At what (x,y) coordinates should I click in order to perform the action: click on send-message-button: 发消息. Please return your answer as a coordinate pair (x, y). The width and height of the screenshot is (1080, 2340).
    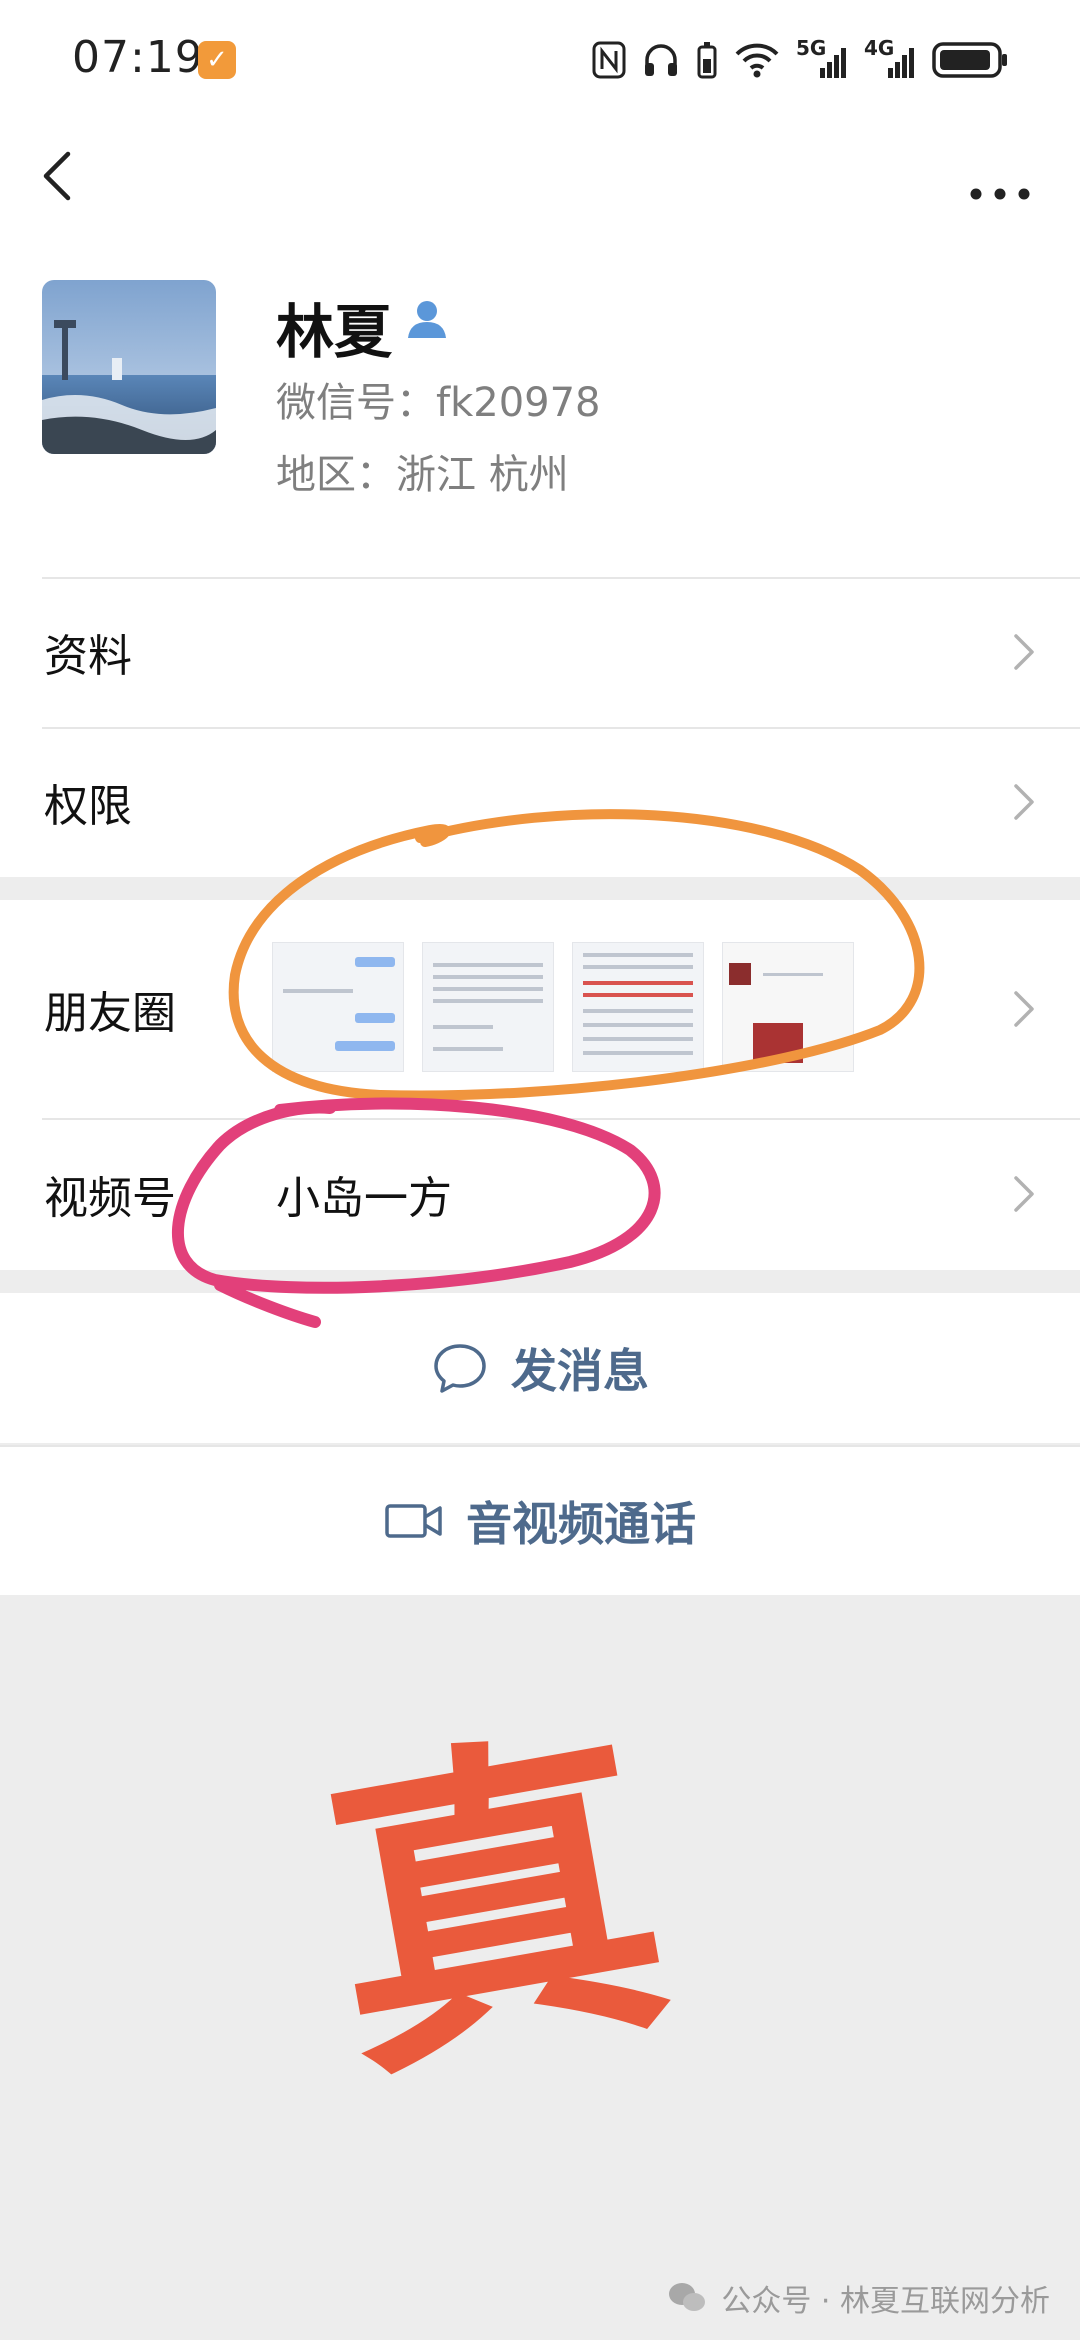
    Looking at the image, I should click on (540, 1368).